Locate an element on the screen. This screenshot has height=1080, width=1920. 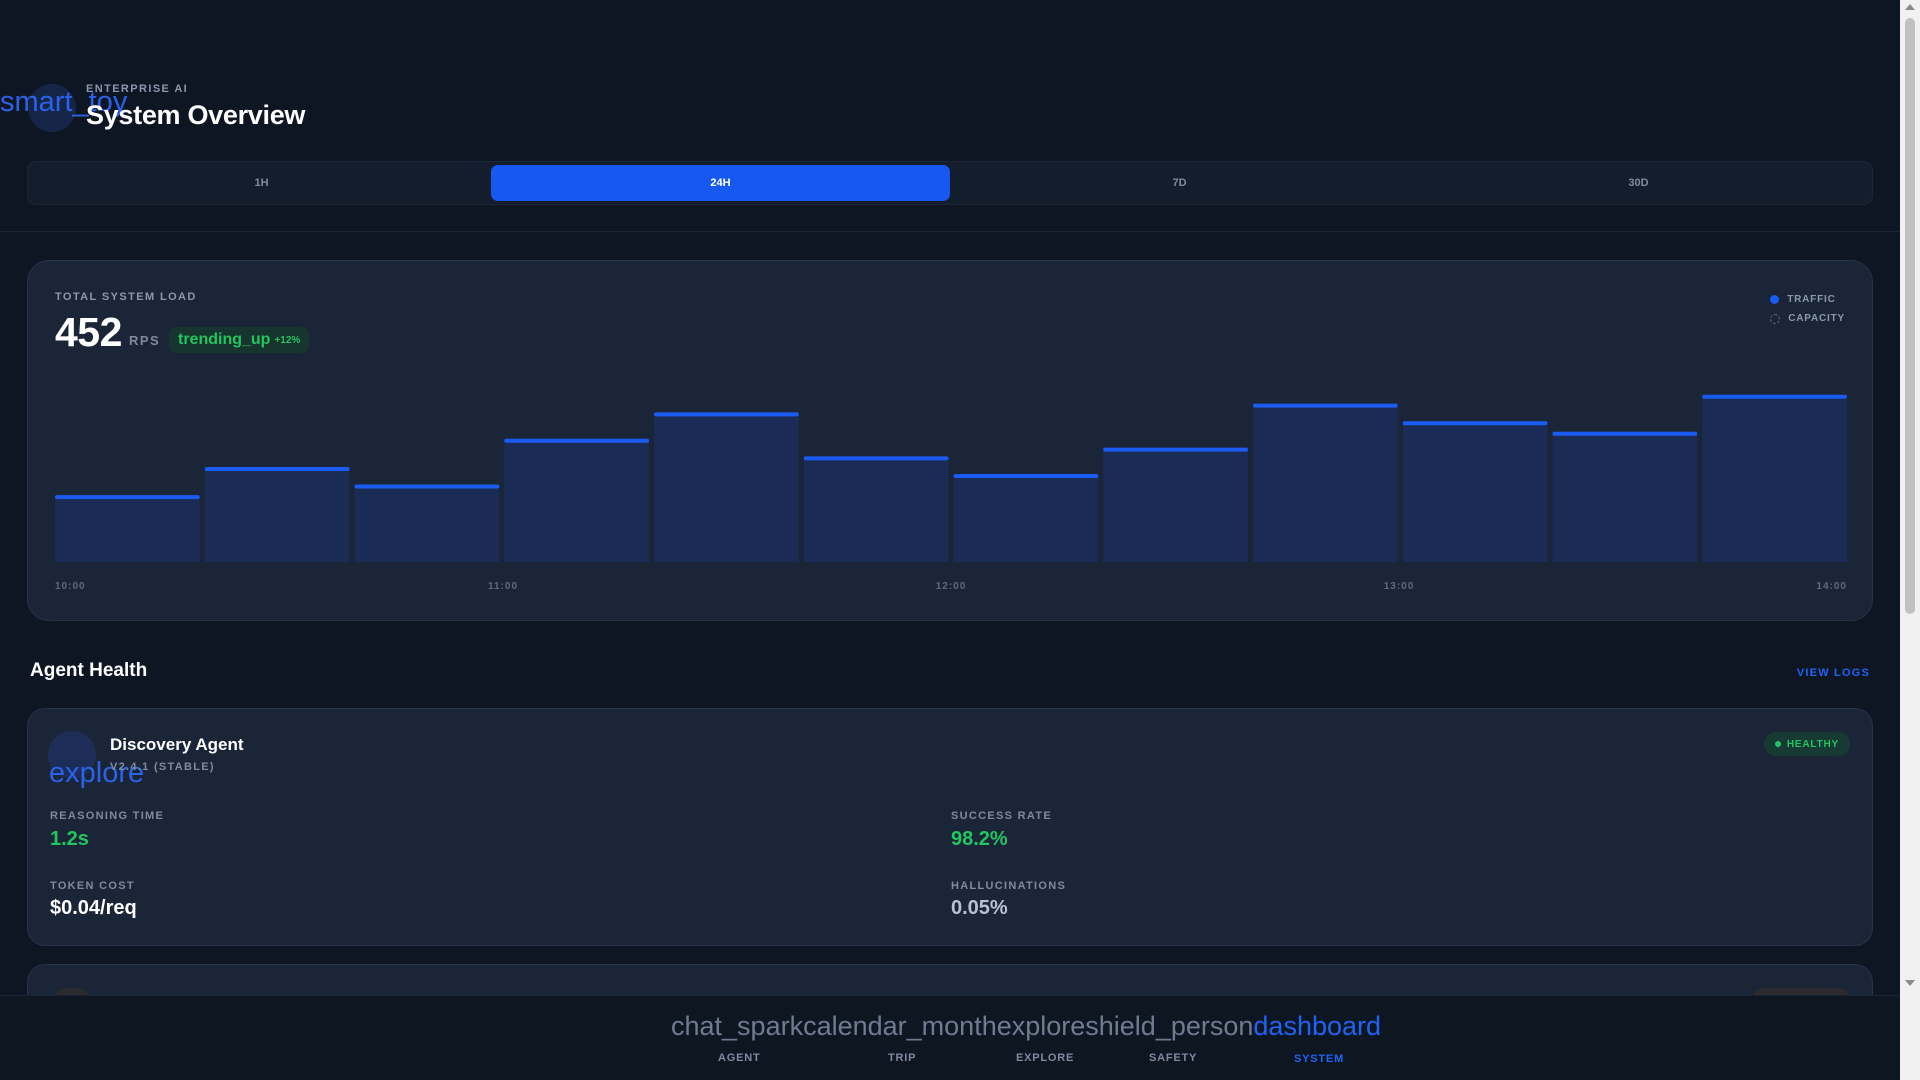
nav-item-trip: TRIP is located at coordinates (902, 1058).